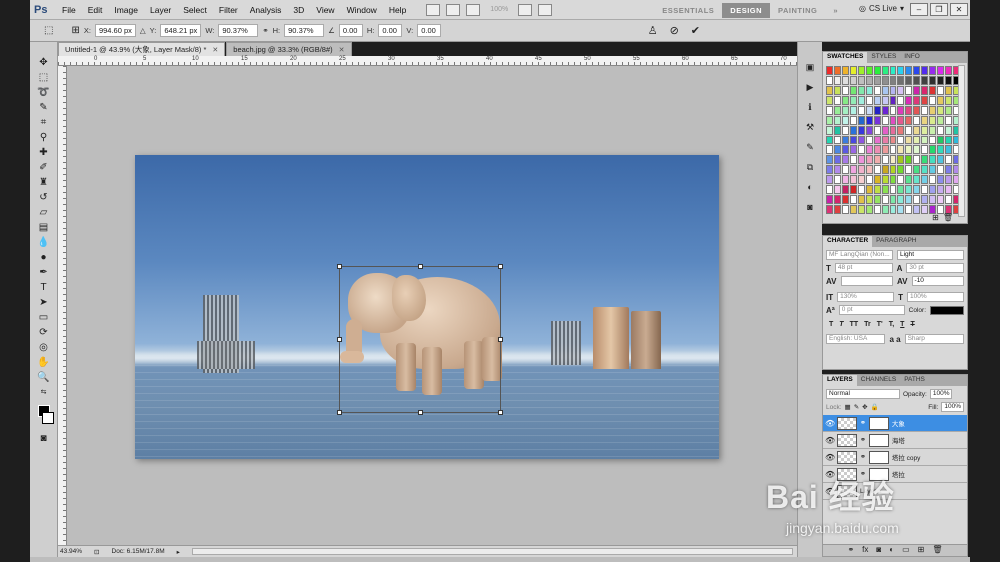 This screenshot has height=562, width=1000. Describe the element at coordinates (44, 287) in the screenshot. I see `type-tool-icon: T` at that location.